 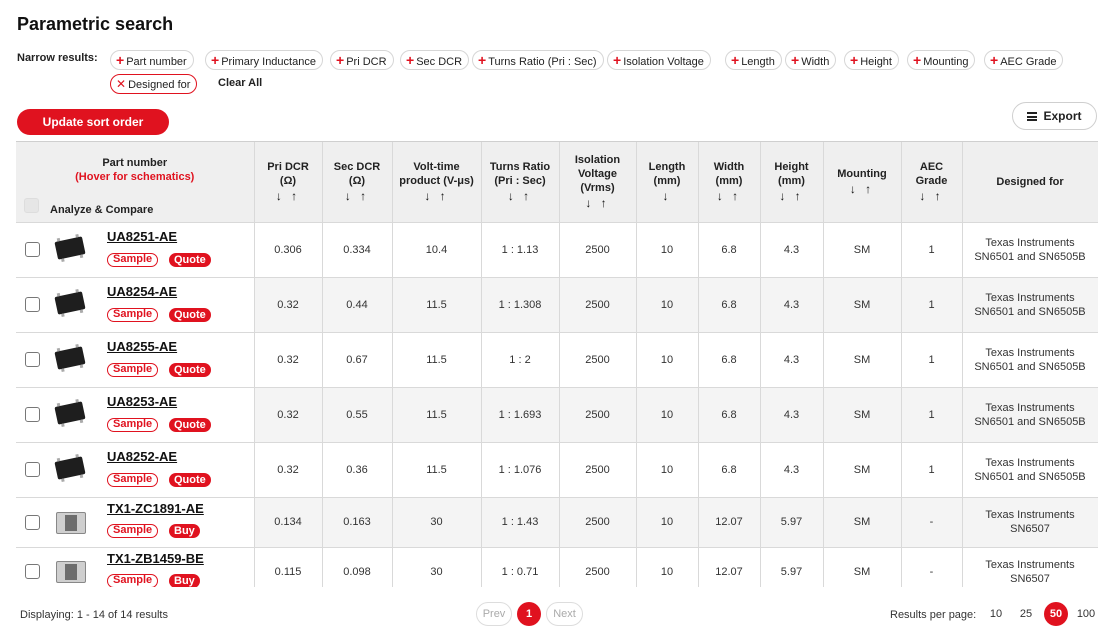 What do you see at coordinates (142, 456) in the screenshot?
I see `part-number-link: UA8252-AE` at bounding box center [142, 456].